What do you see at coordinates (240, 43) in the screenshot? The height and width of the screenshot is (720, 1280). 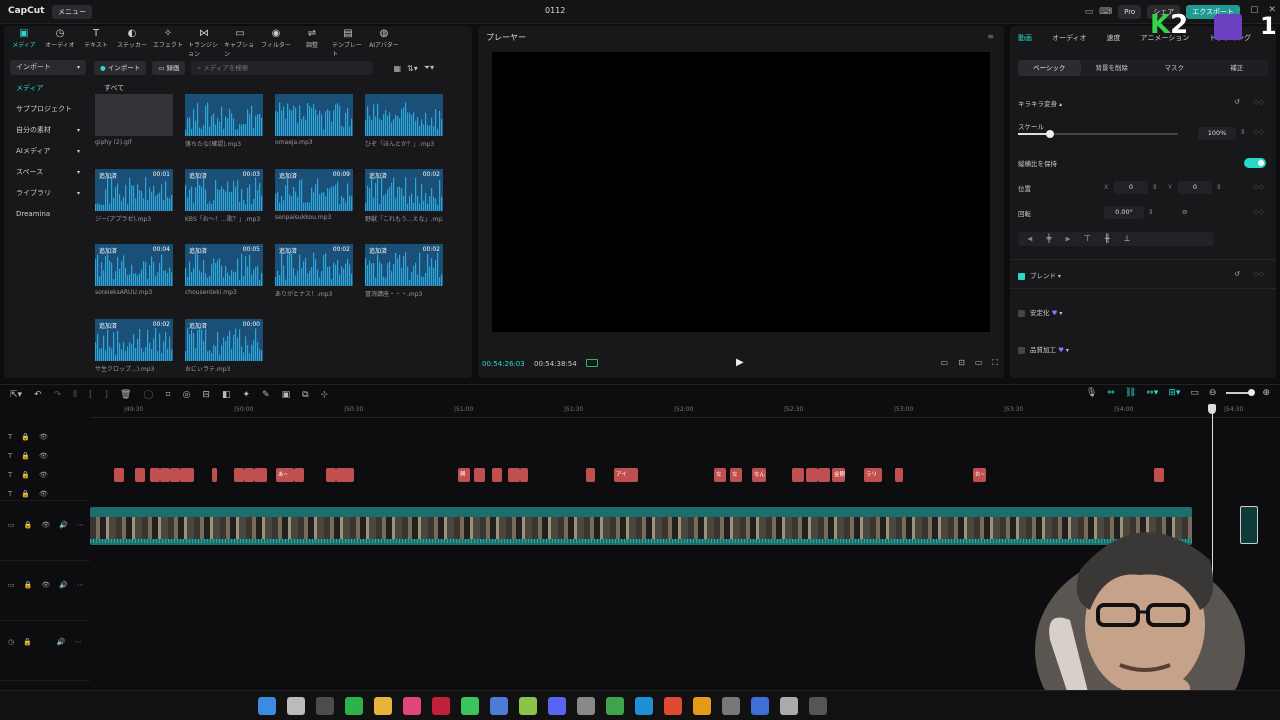 I see `tab-caption: ▭ キャプション` at bounding box center [240, 43].